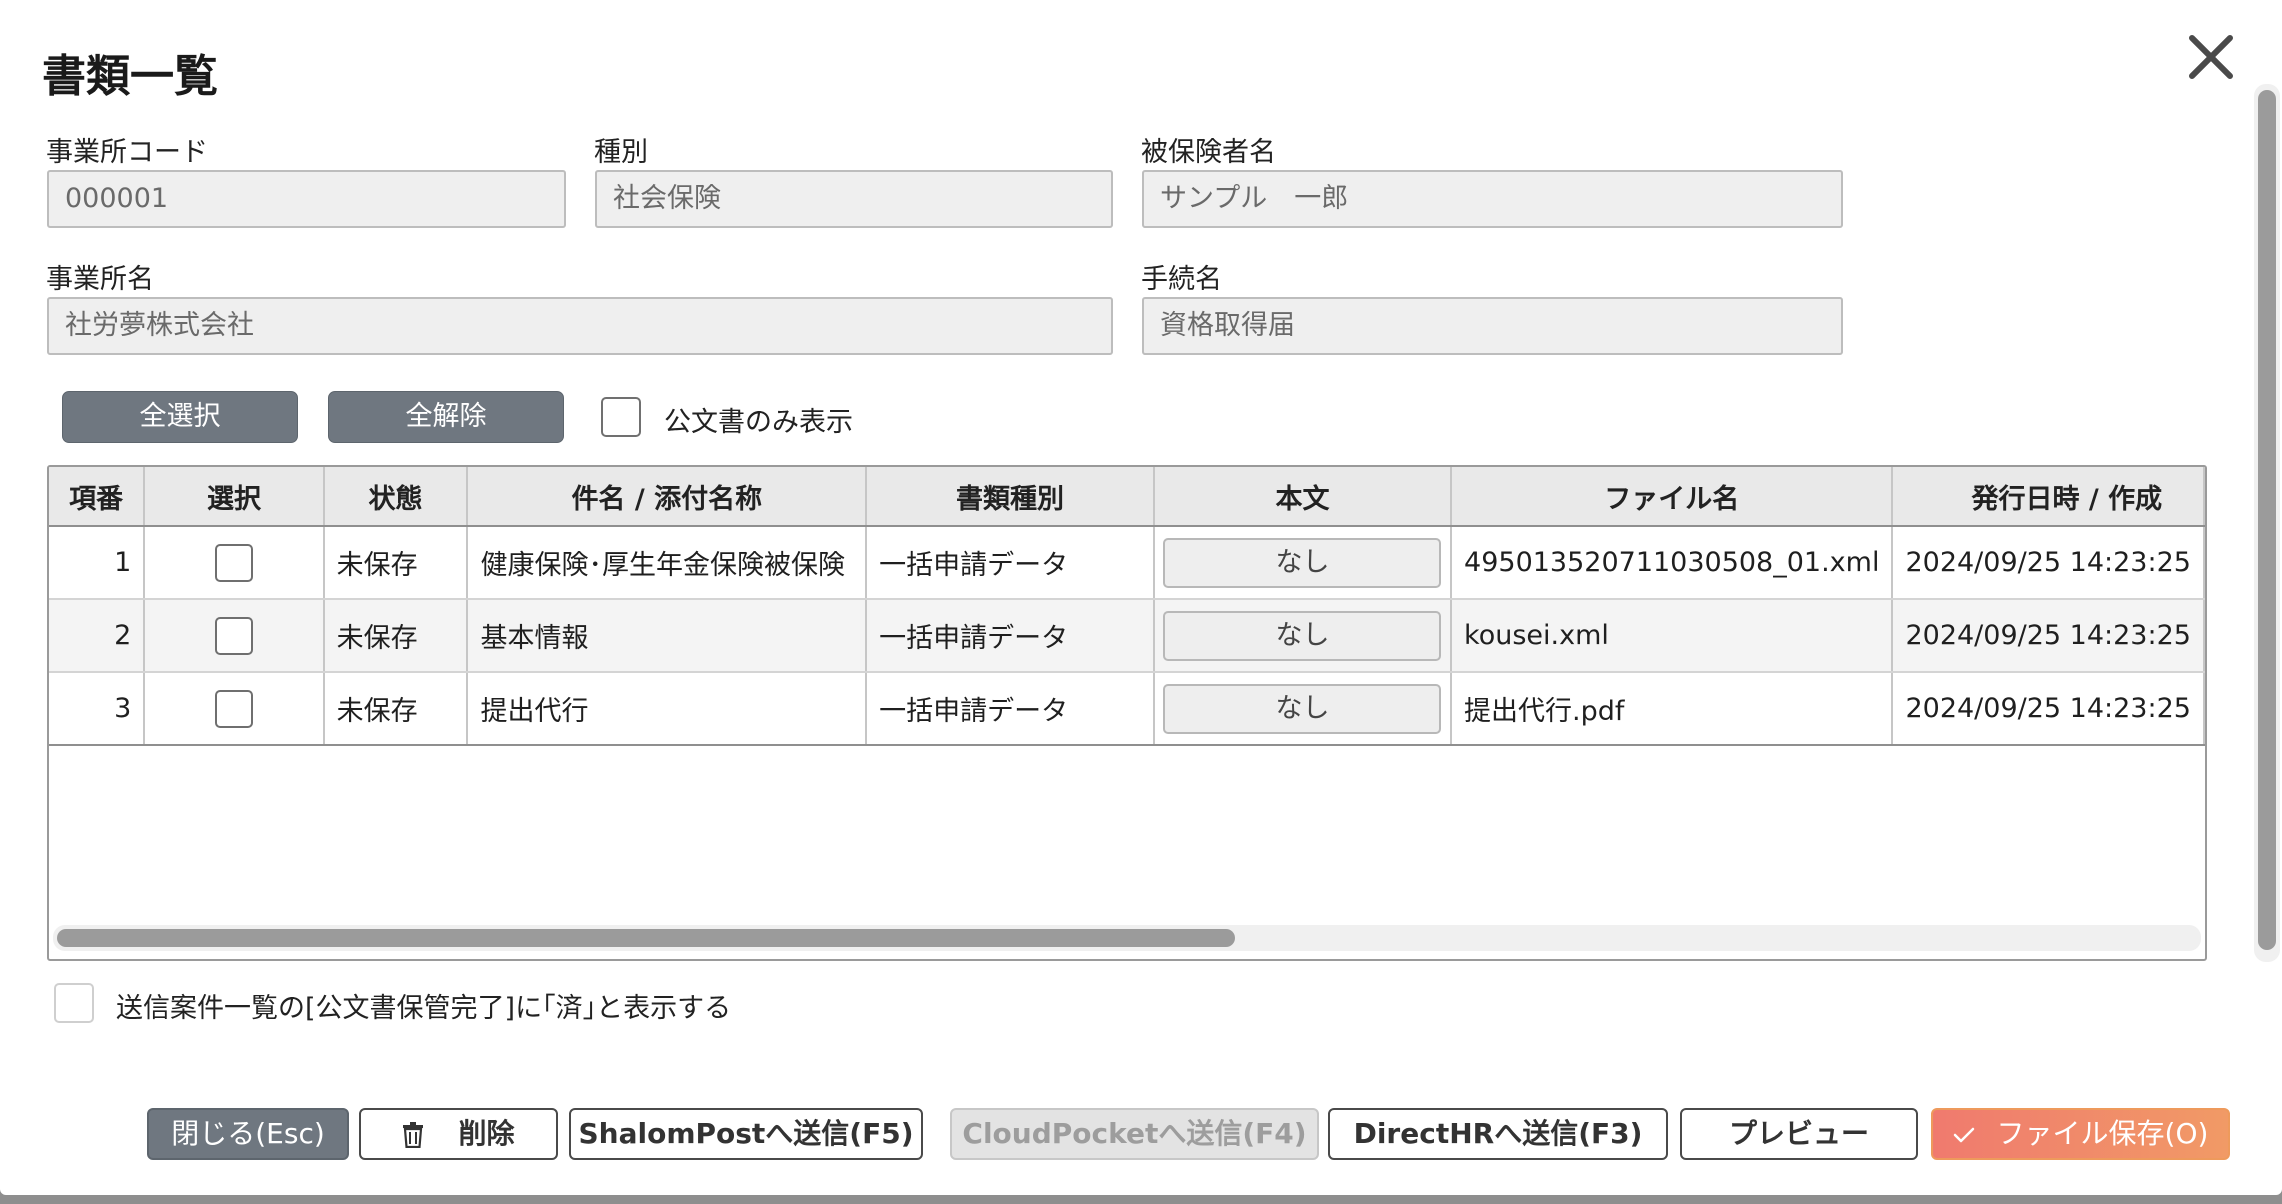  Describe the element at coordinates (2211, 57) in the screenshot. I see `close-icon` at that location.